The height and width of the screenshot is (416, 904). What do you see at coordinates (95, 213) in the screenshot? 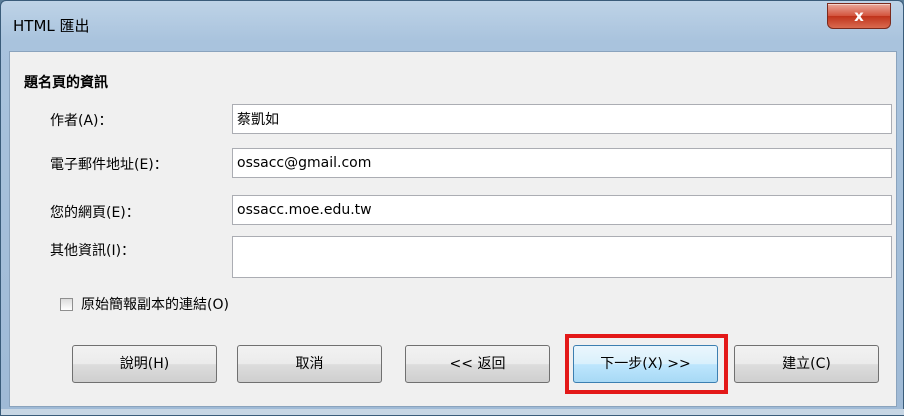
I see `homepage-label: 您的網頁(E)：` at bounding box center [95, 213].